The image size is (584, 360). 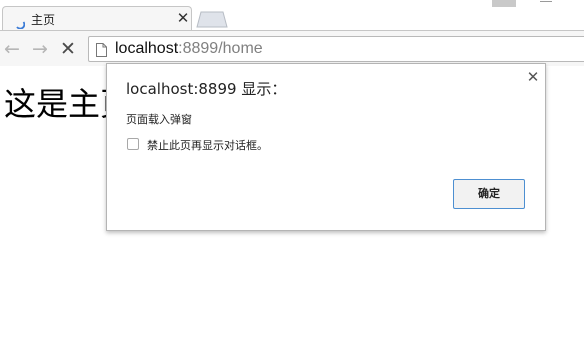 I want to click on new-tab-button, so click(x=212, y=19).